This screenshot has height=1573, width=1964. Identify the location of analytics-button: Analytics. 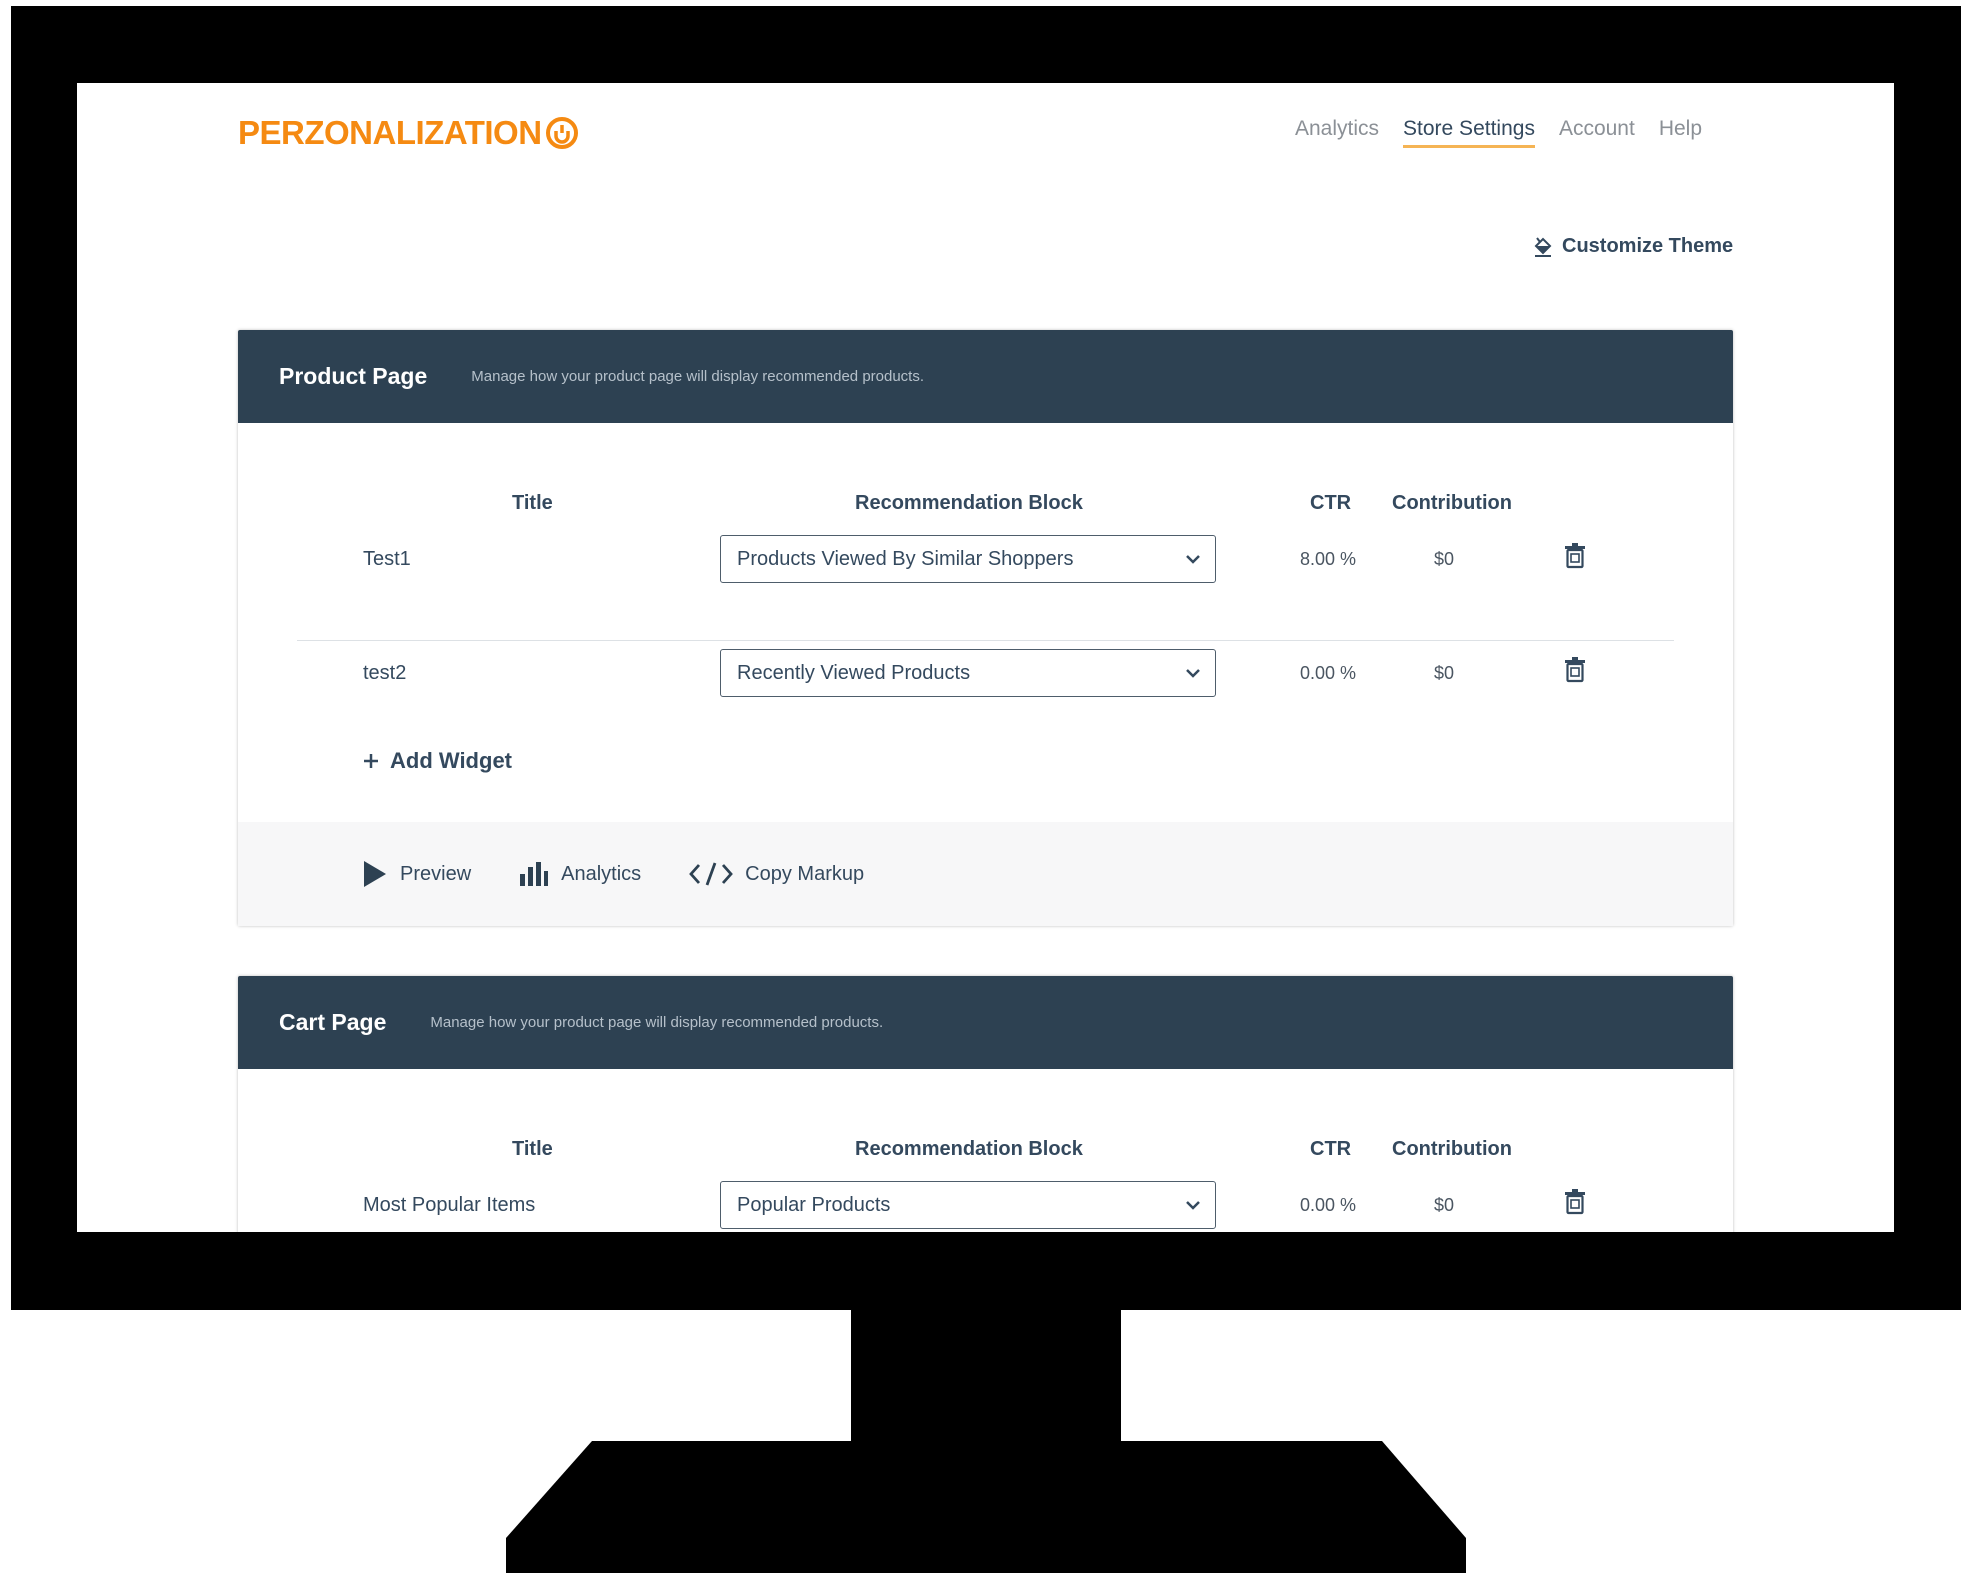
(580, 874).